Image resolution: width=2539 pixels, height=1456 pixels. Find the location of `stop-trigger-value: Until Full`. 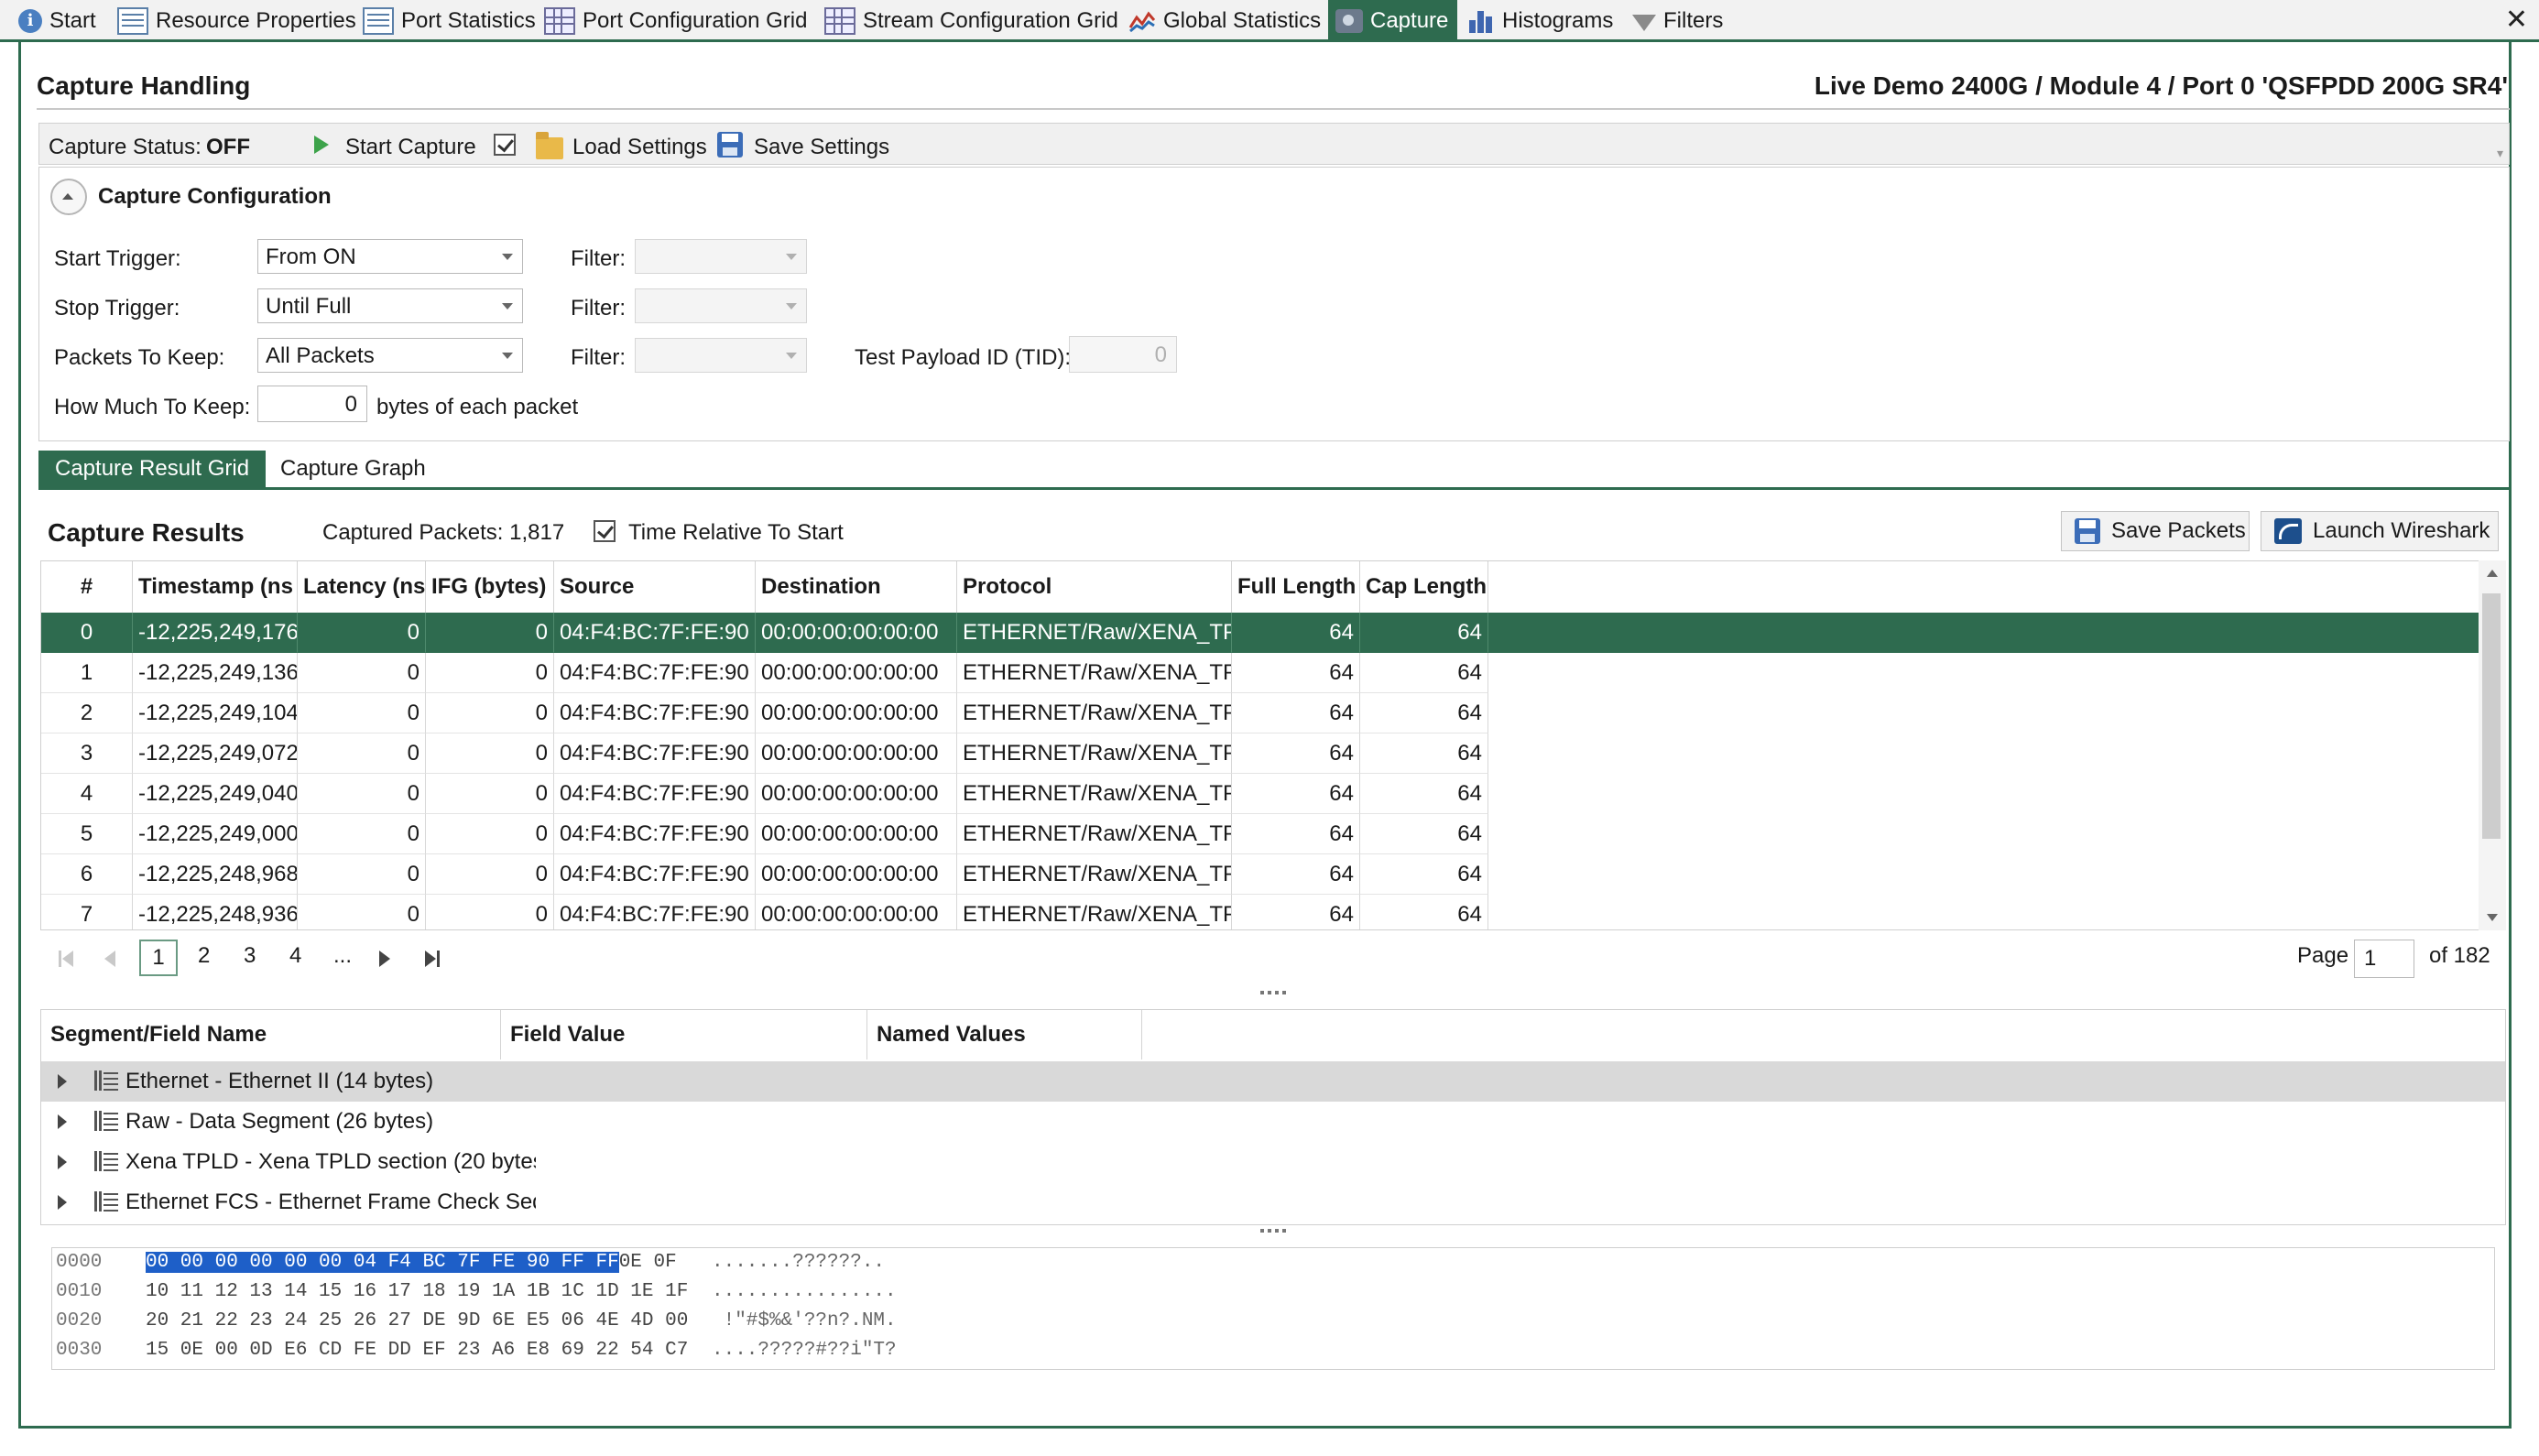

stop-trigger-value: Until Full is located at coordinates (309, 306).